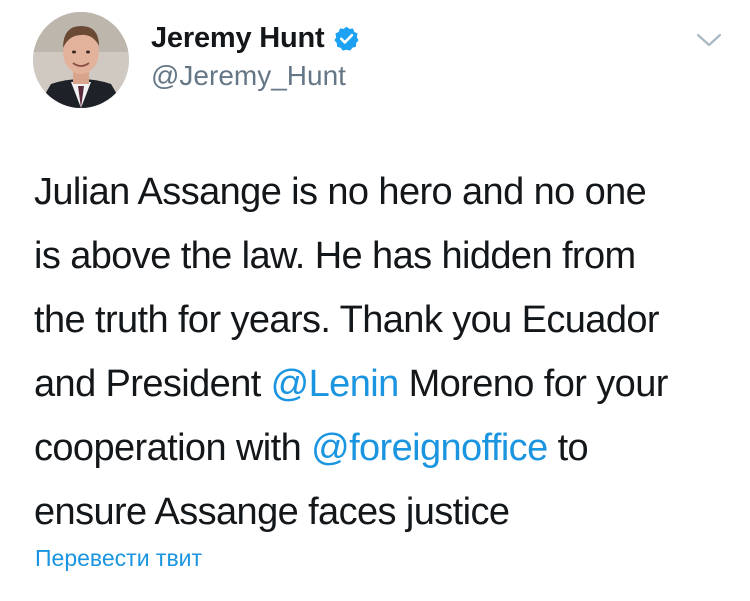  I want to click on tweet-text-line: the truth for years. Thank you Ecuador, so click(384, 320).